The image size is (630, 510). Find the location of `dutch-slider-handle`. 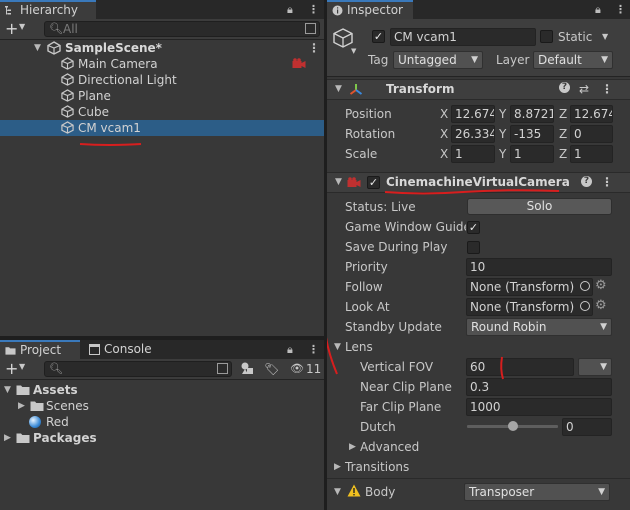

dutch-slider-handle is located at coordinates (512, 426).